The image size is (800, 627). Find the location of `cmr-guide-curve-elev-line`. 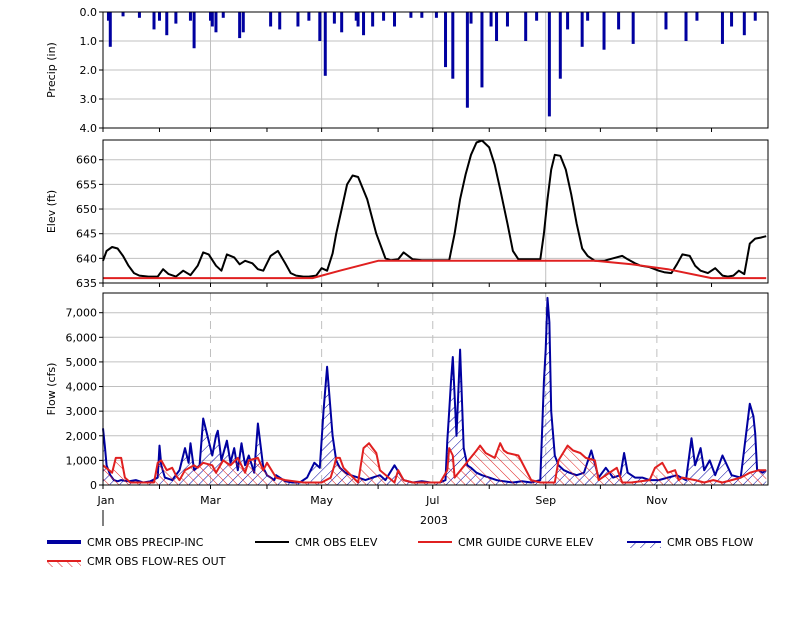

cmr-guide-curve-elev-line is located at coordinates (435, 269).